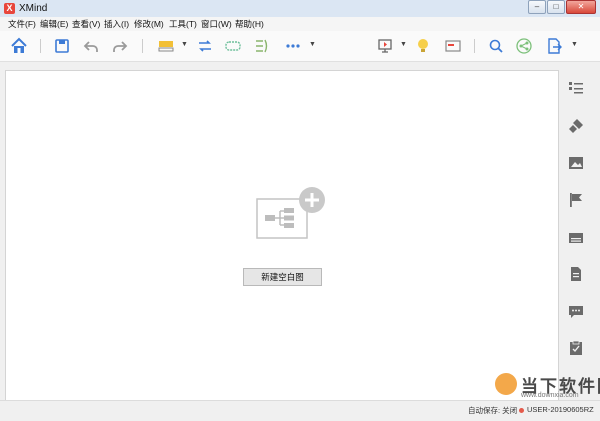 This screenshot has height=421, width=600. What do you see at coordinates (496, 46) in the screenshot?
I see `search-icon` at bounding box center [496, 46].